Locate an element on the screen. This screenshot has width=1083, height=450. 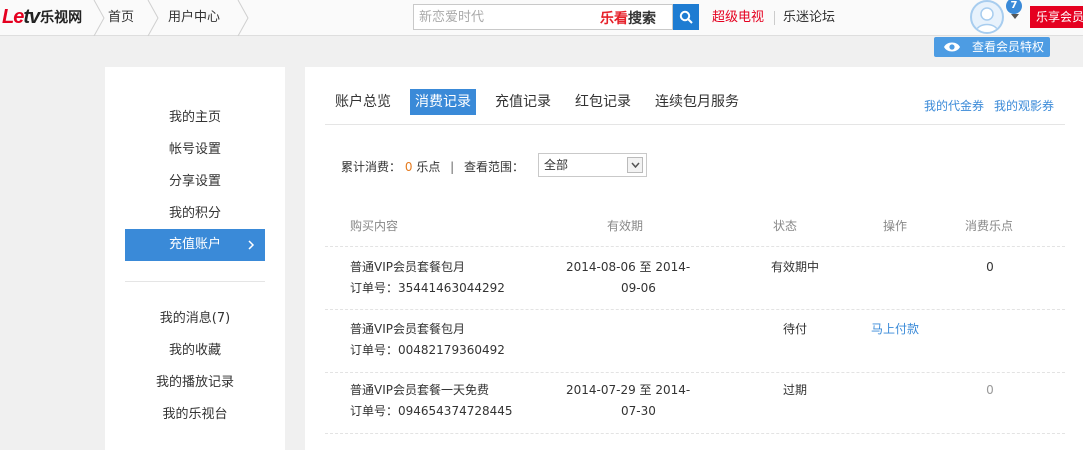
col-points: 消费乐点 is located at coordinates (989, 226).